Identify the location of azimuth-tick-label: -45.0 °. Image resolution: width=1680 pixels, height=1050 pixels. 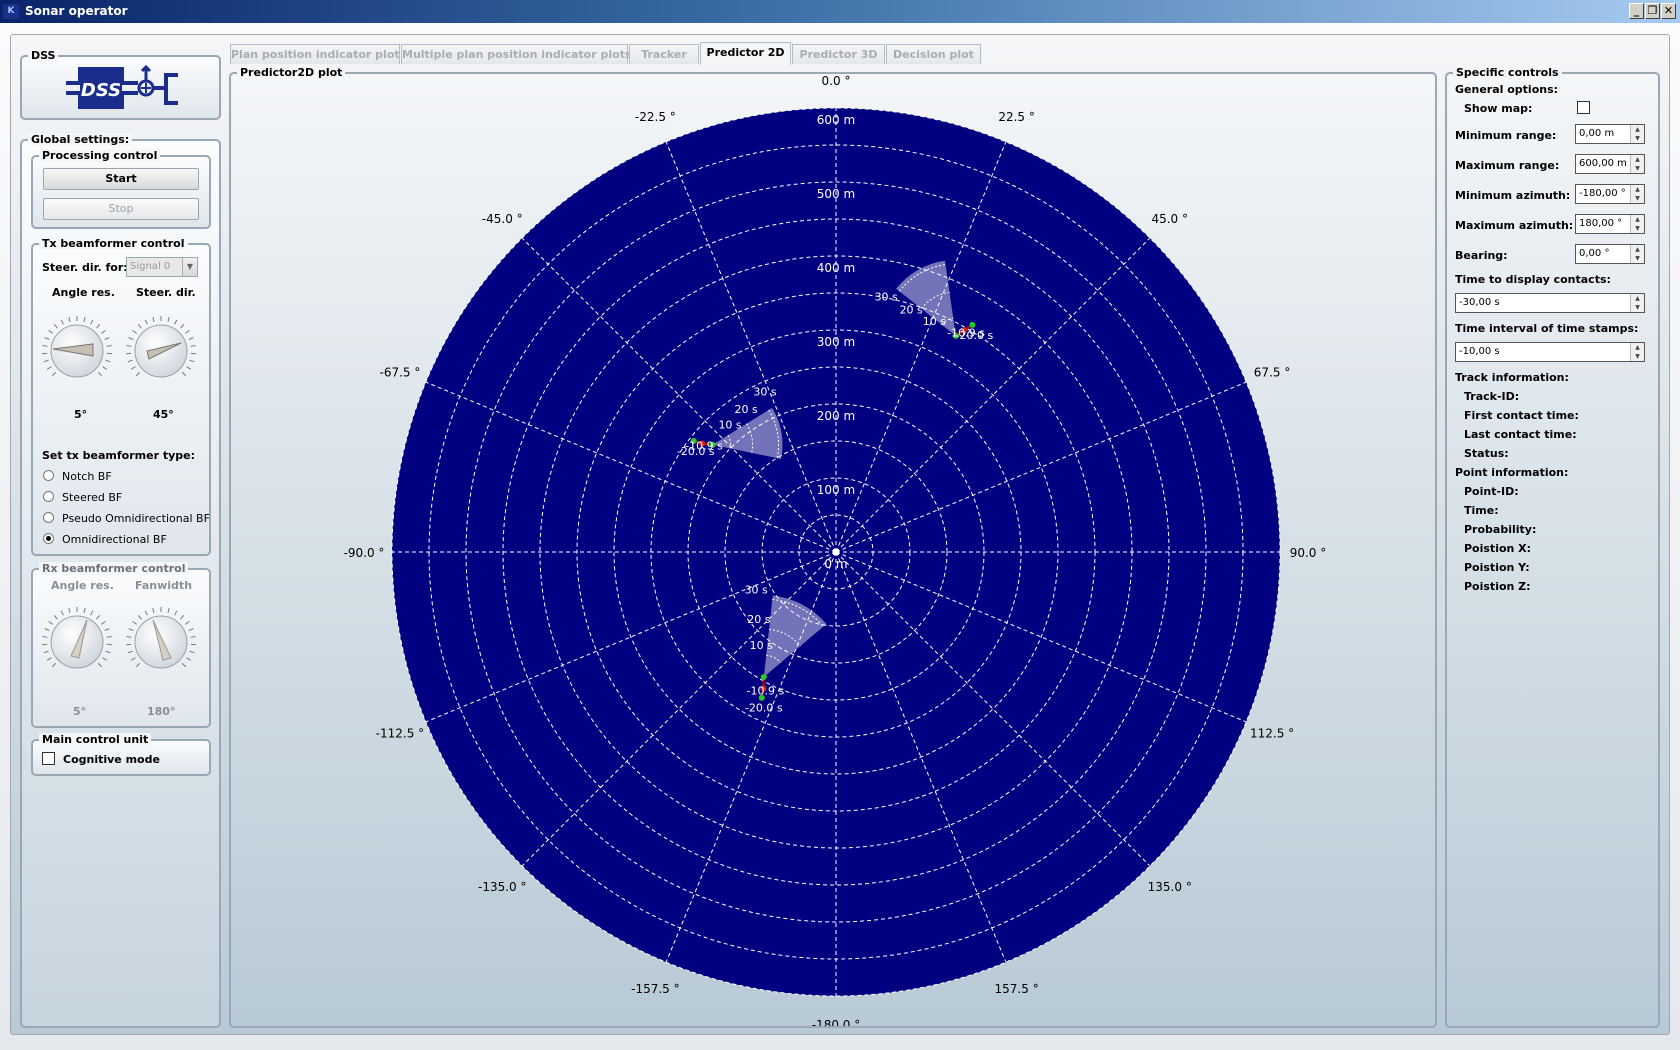
(502, 219).